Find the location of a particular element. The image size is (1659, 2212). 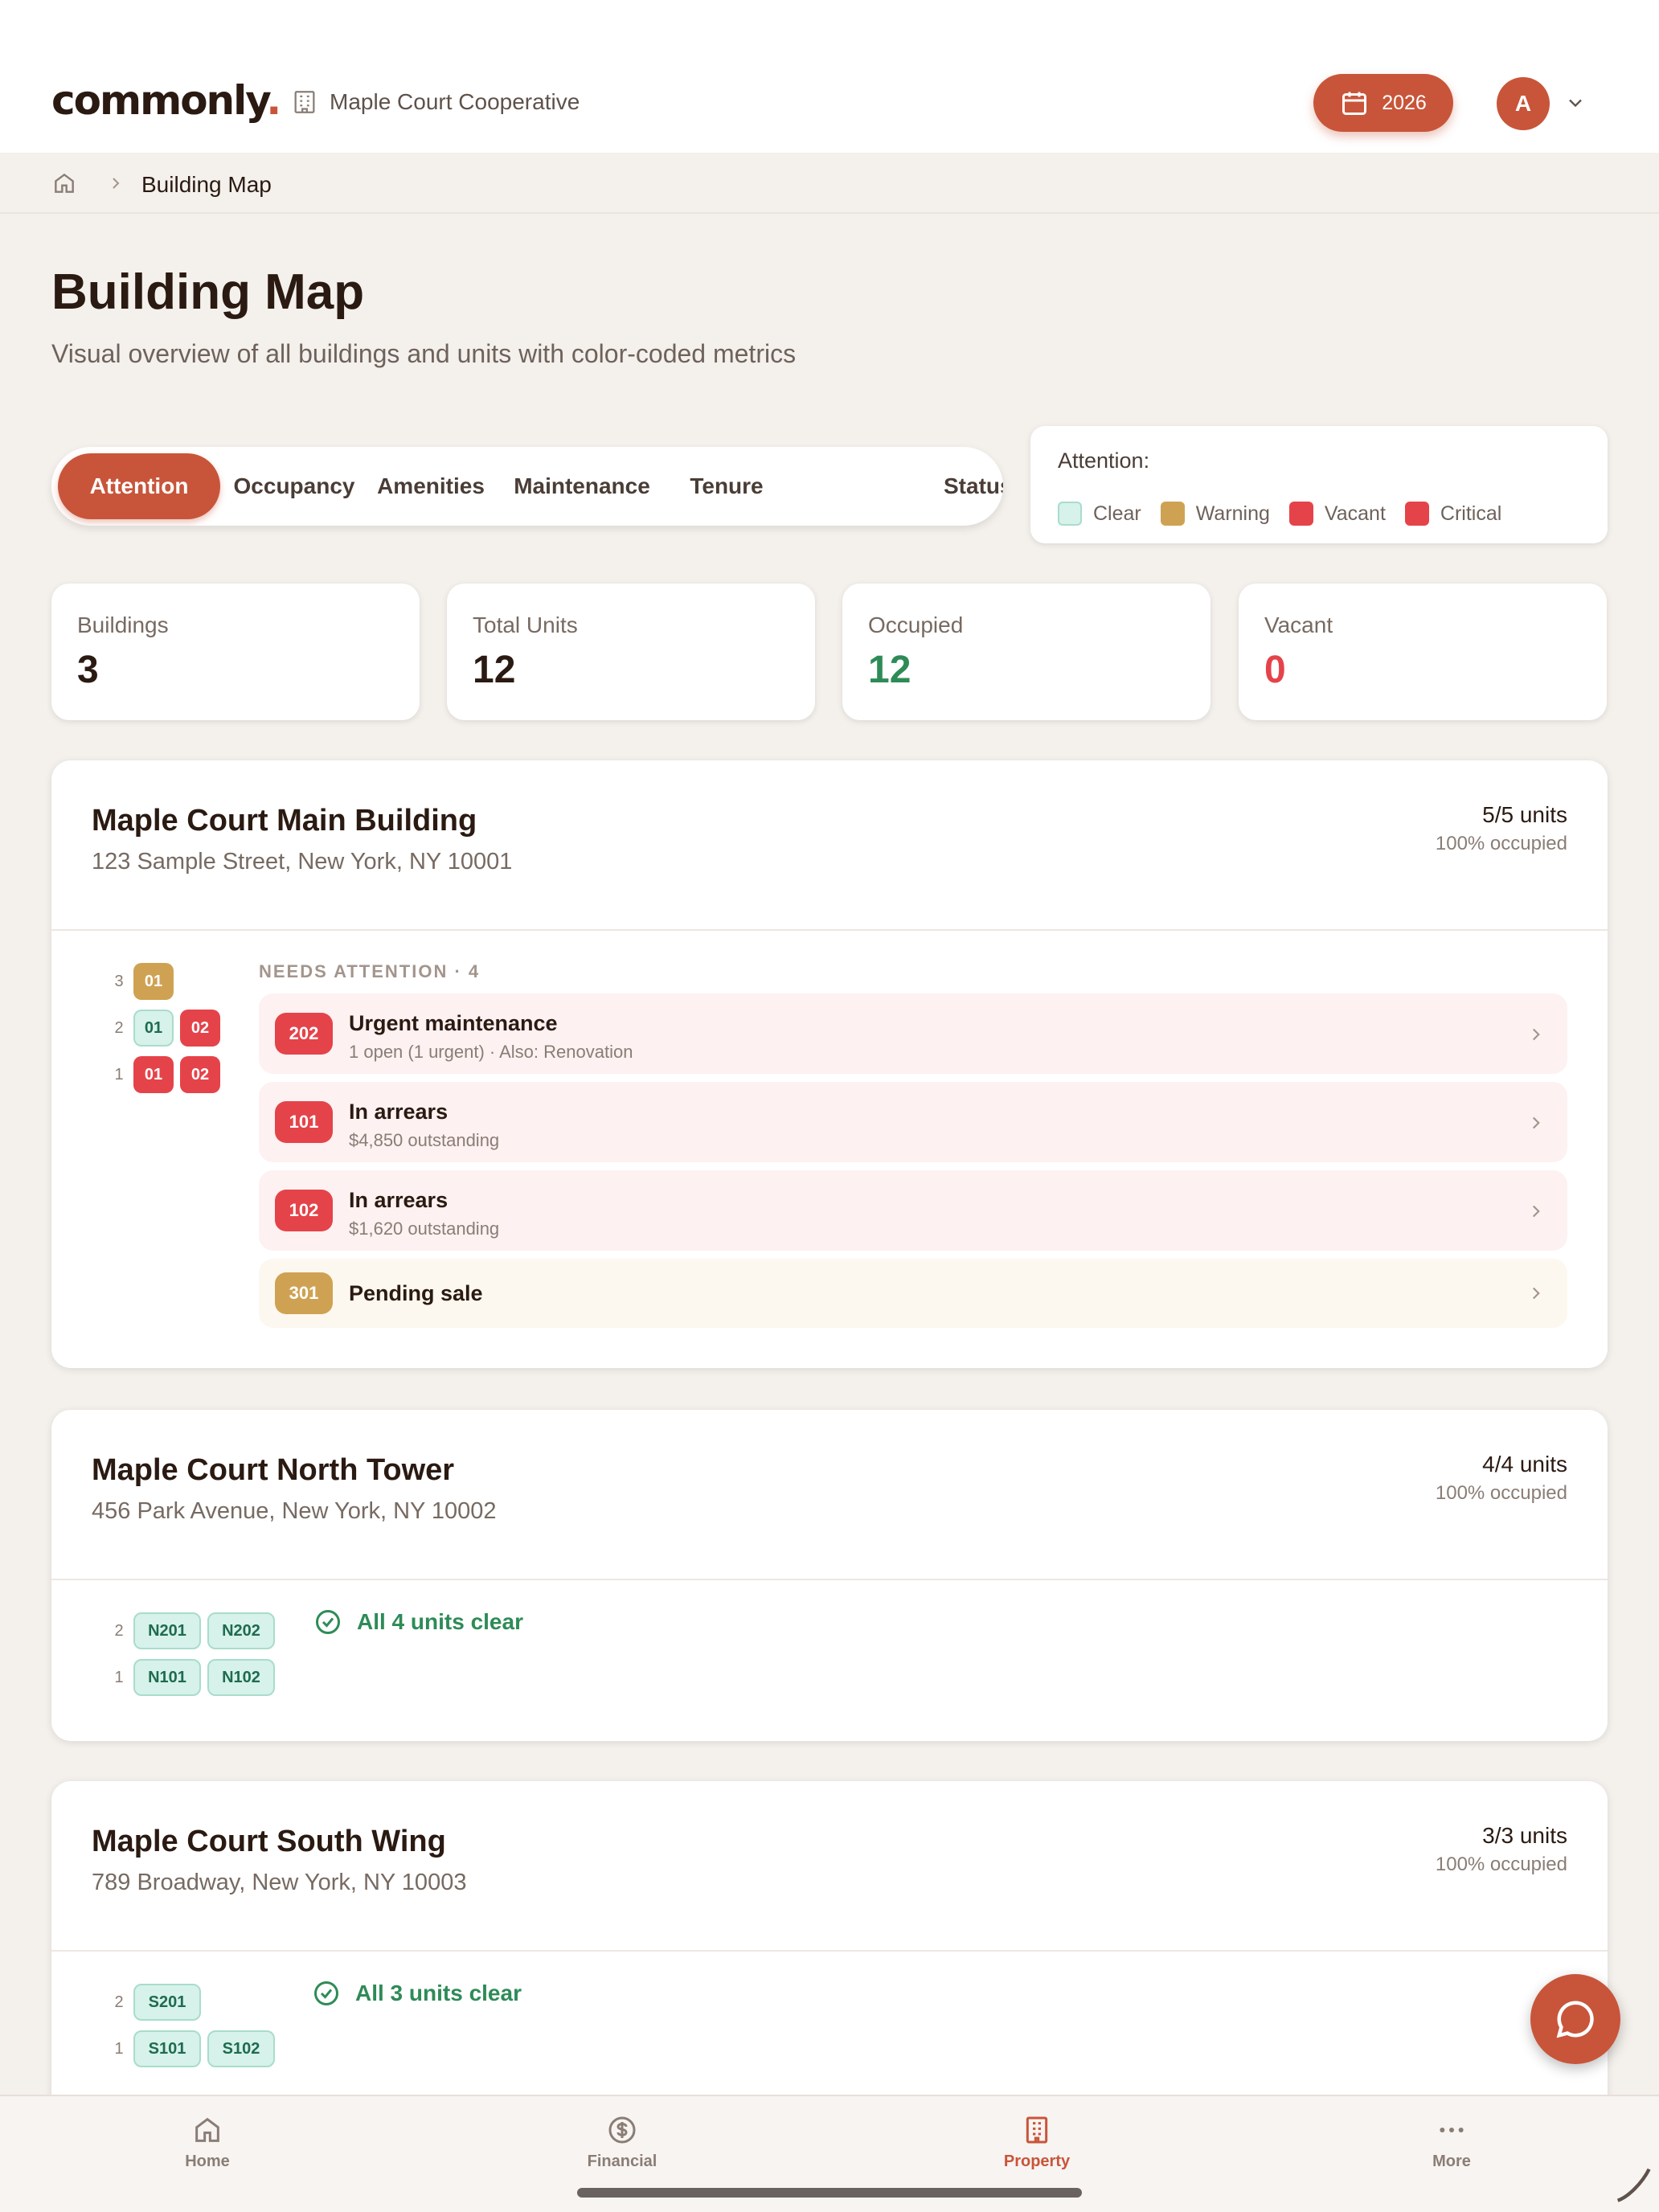

unit-chip: N102 is located at coordinates (241, 1677).